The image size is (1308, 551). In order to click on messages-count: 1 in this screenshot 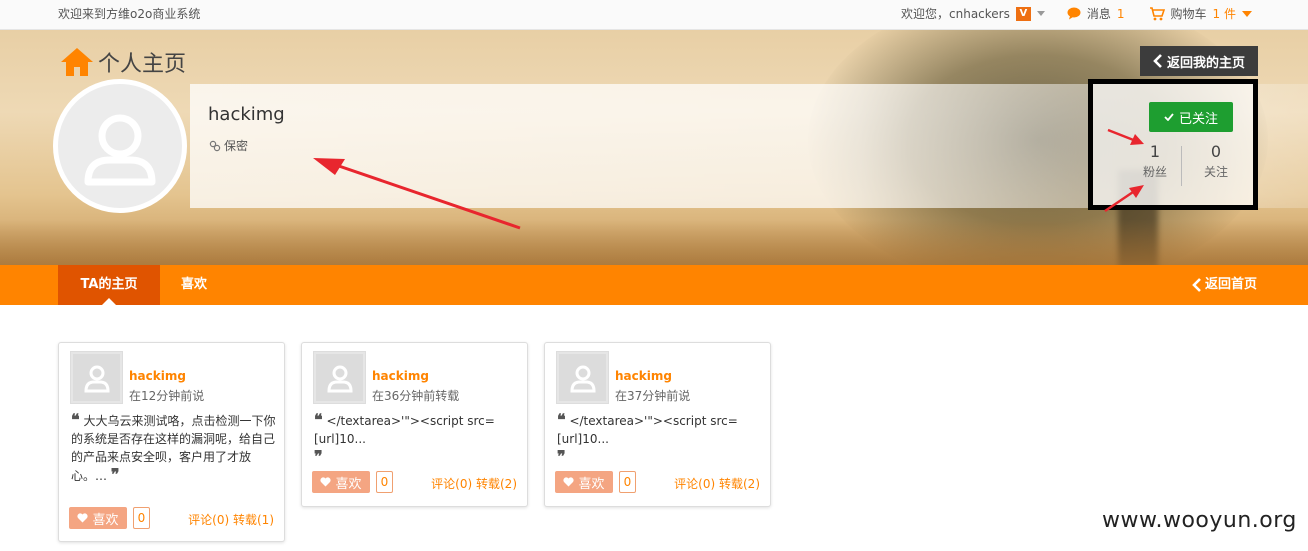, I will do `click(1120, 13)`.